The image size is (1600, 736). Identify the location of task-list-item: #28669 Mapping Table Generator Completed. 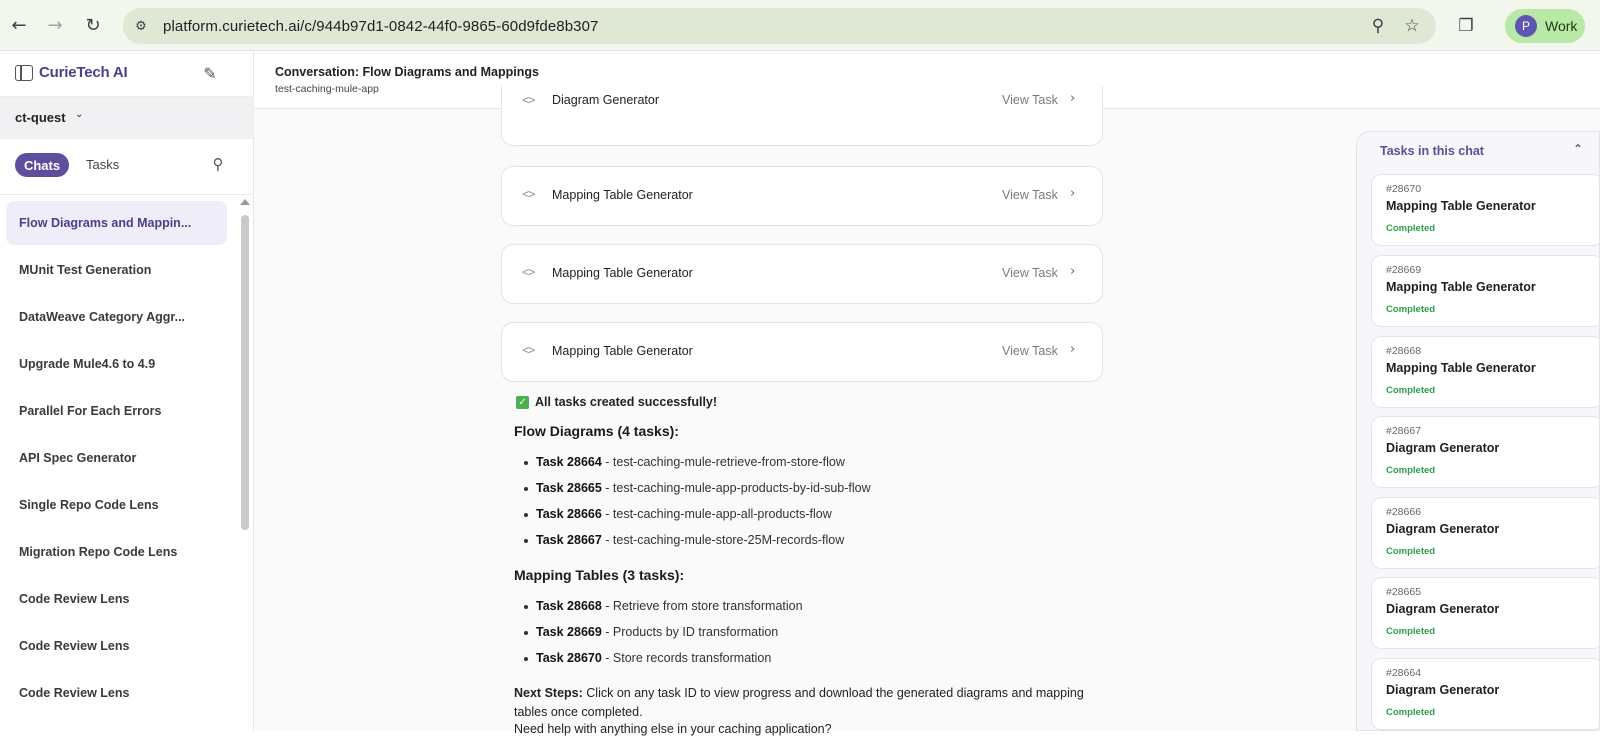
(1485, 291).